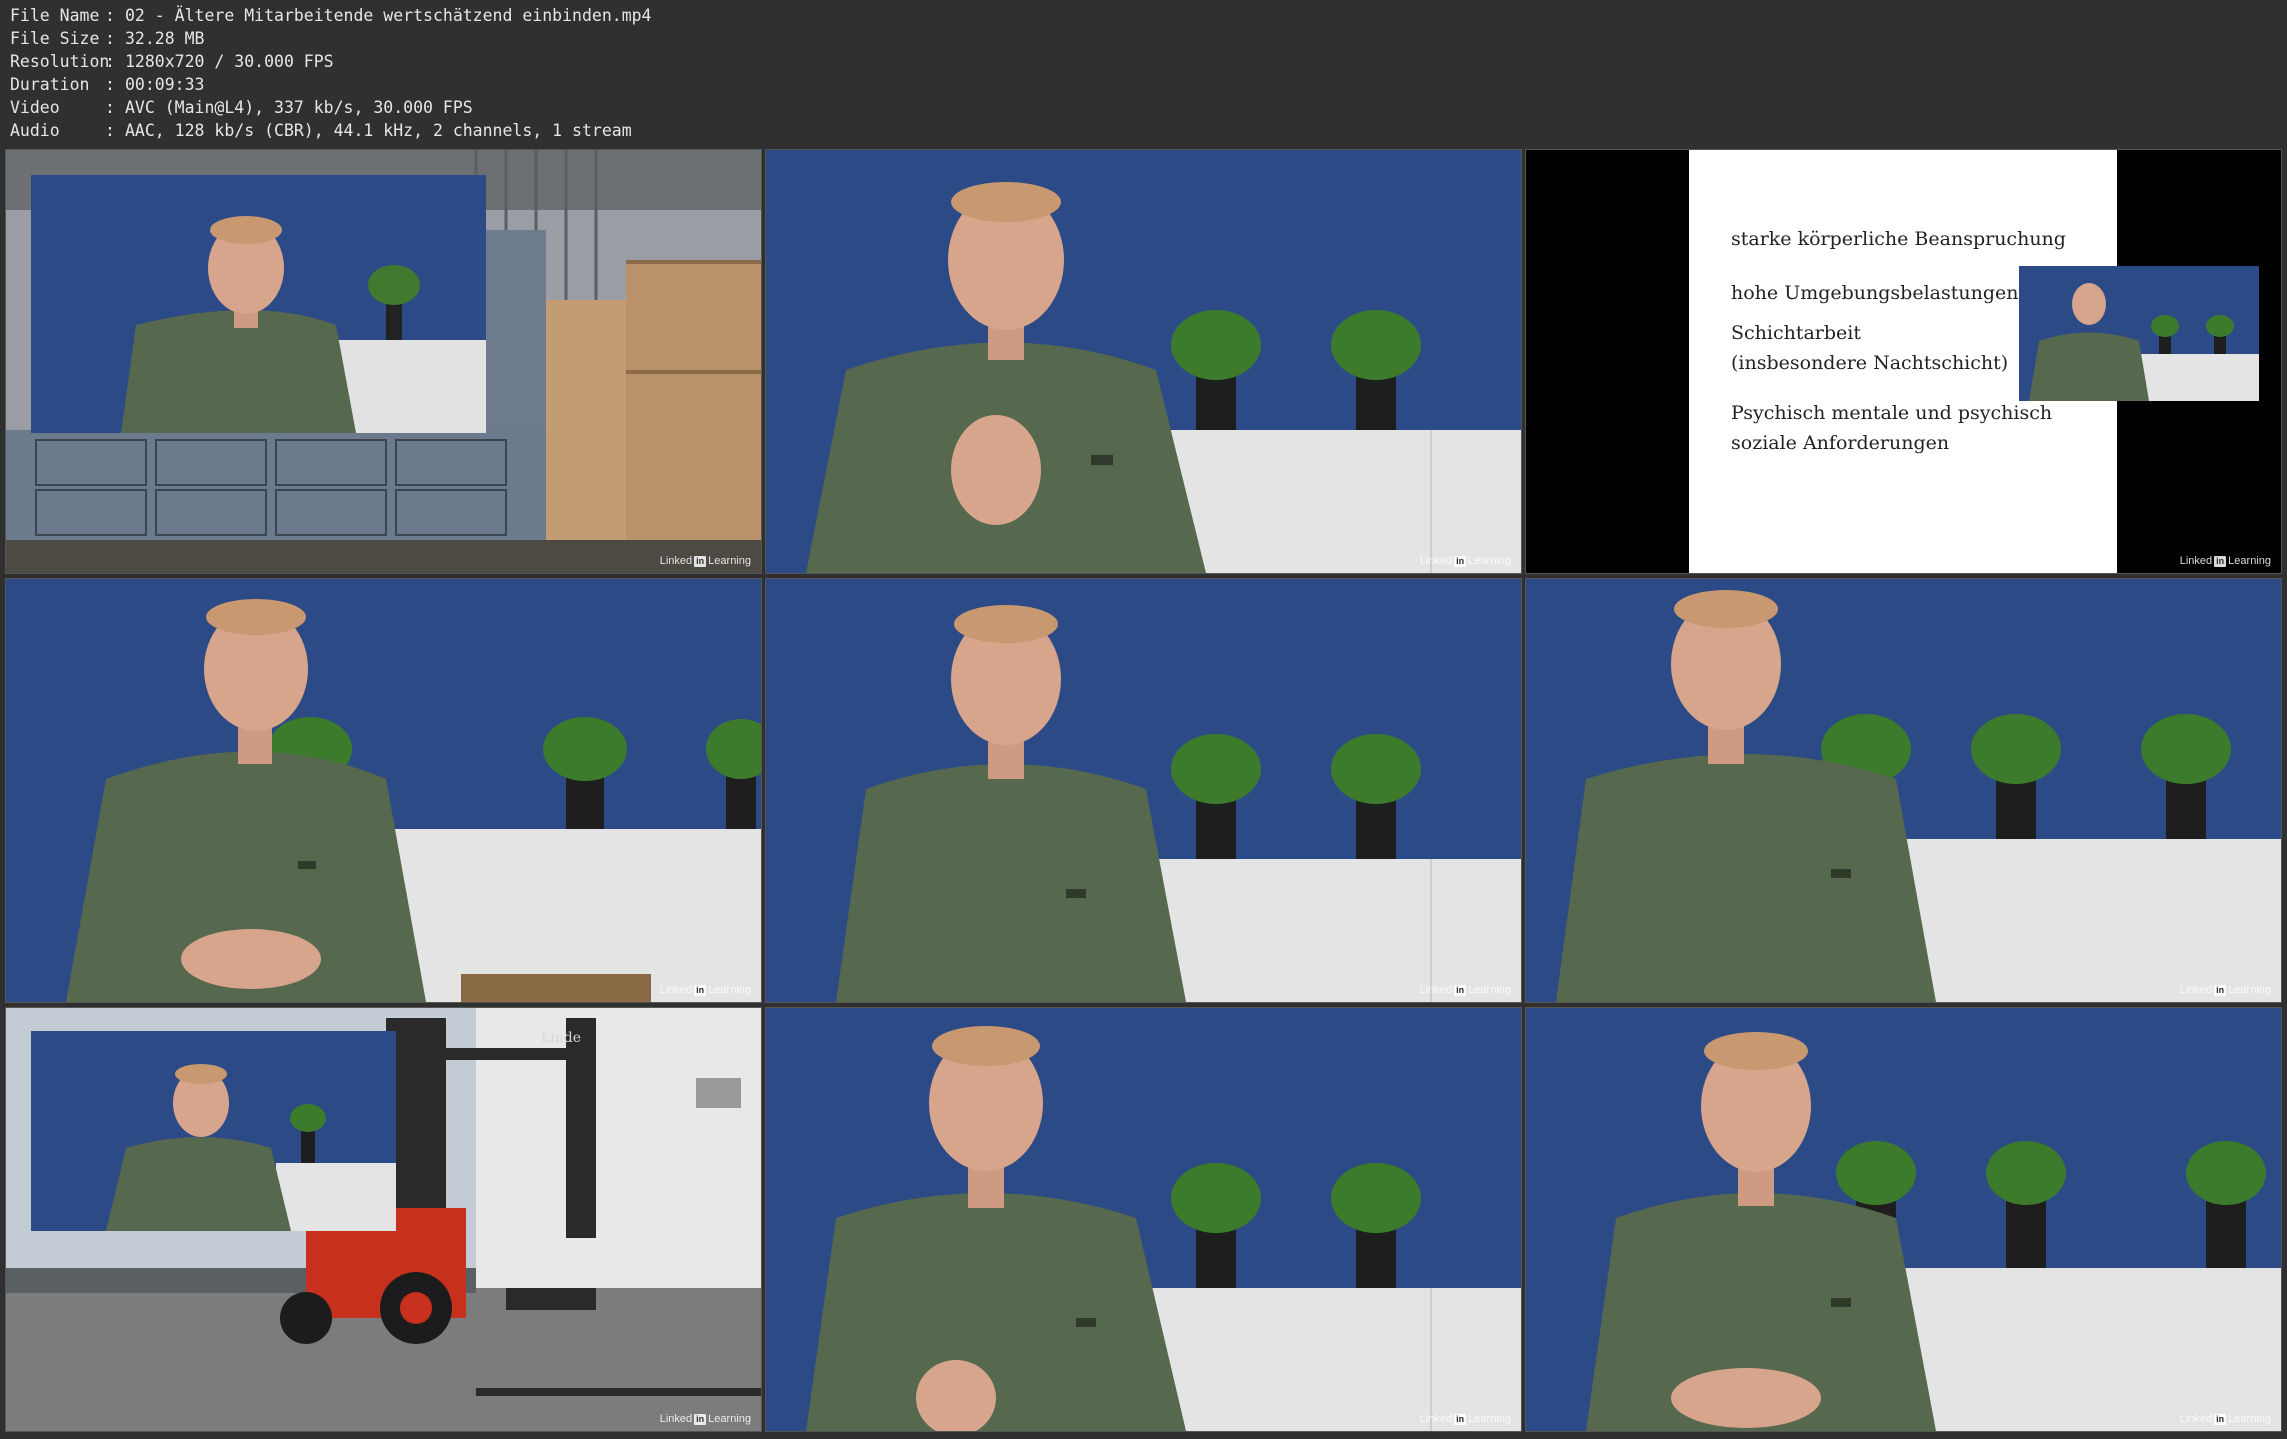 The height and width of the screenshot is (1439, 2287). What do you see at coordinates (55, 15) in the screenshot?
I see `meta-key: File Name` at bounding box center [55, 15].